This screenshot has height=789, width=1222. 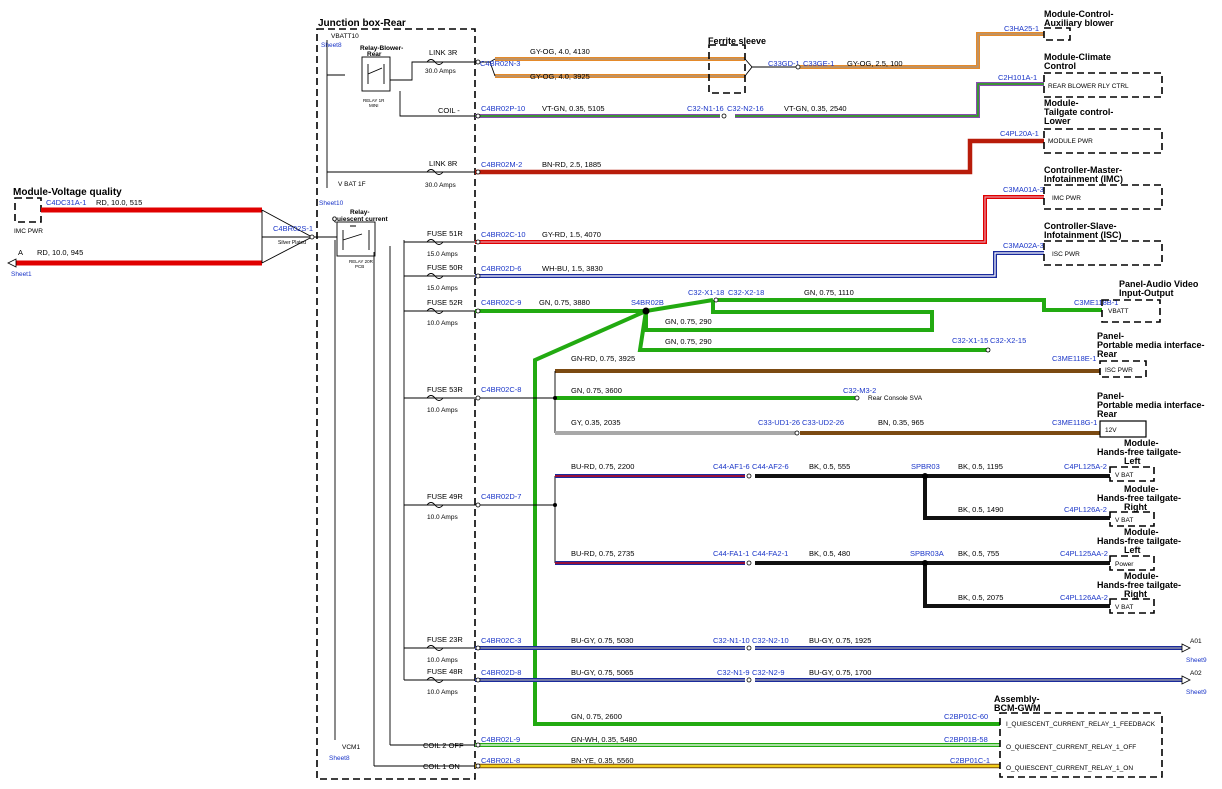 I want to click on ferrite-sleeve-box, so click(x=727, y=69).